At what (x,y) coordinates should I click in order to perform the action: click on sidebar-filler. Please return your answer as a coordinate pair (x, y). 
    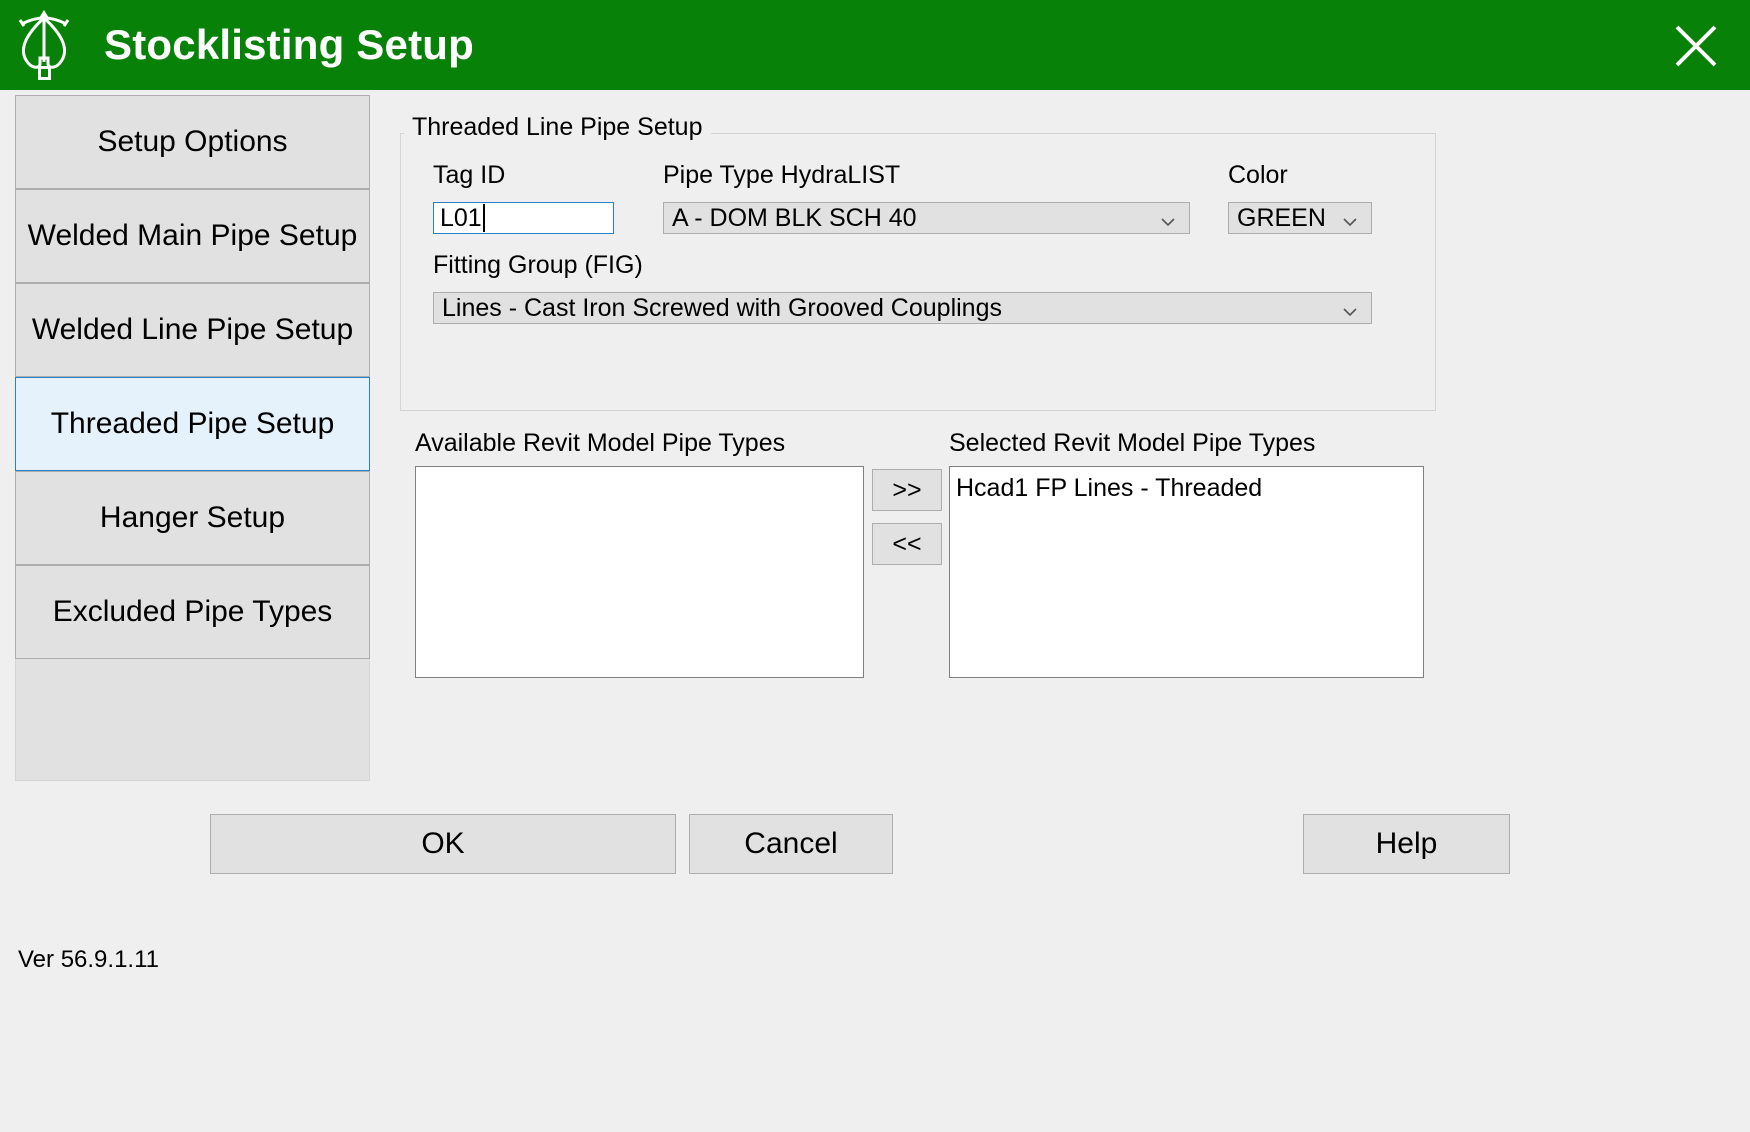
    Looking at the image, I should click on (192, 720).